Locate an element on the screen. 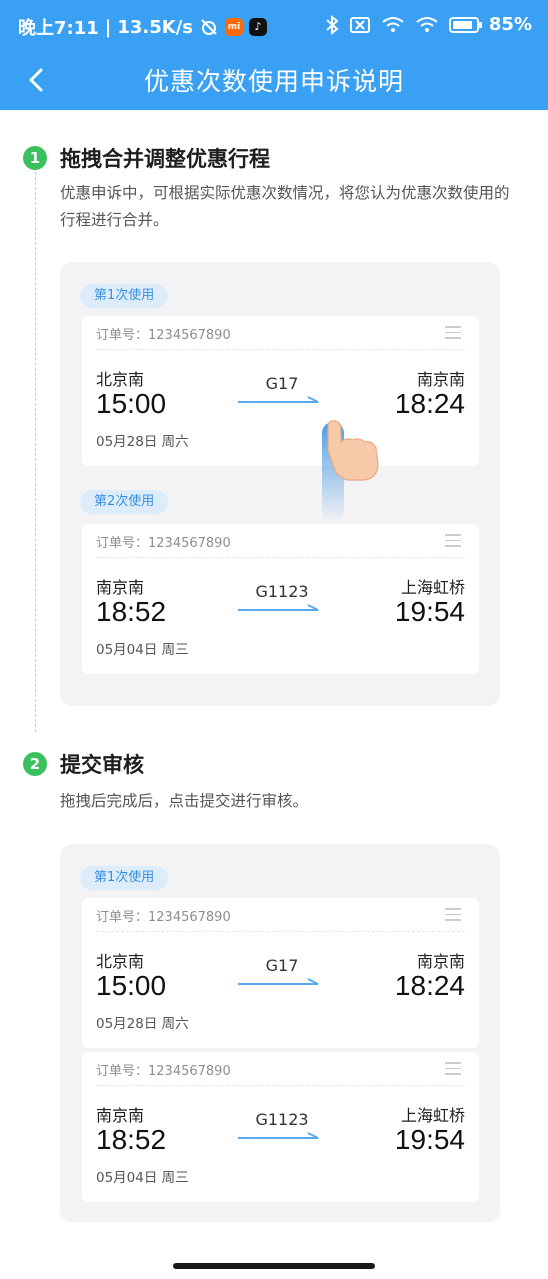  alarm-off-icon is located at coordinates (209, 27).